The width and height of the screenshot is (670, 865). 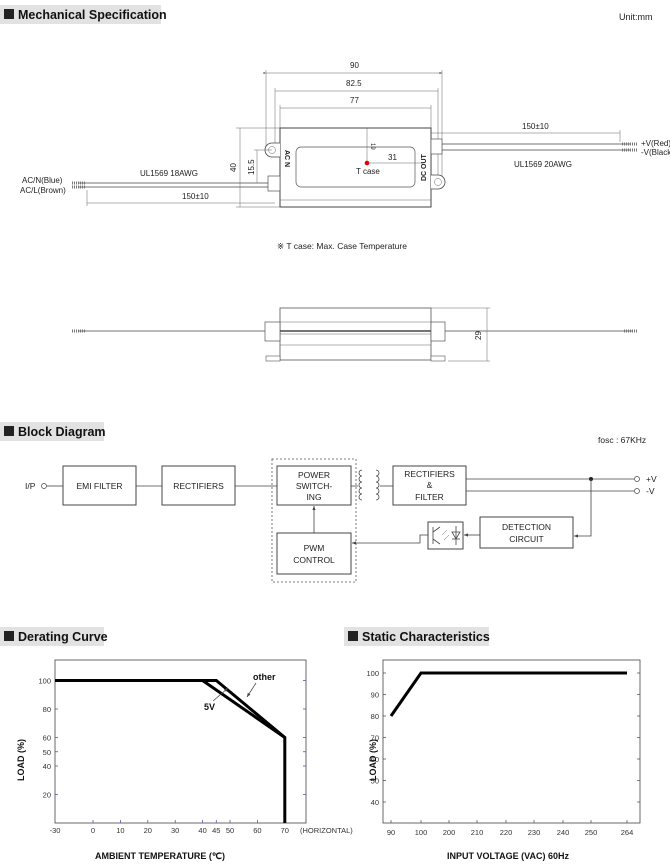 I want to click on block-label: &, so click(x=430, y=485).